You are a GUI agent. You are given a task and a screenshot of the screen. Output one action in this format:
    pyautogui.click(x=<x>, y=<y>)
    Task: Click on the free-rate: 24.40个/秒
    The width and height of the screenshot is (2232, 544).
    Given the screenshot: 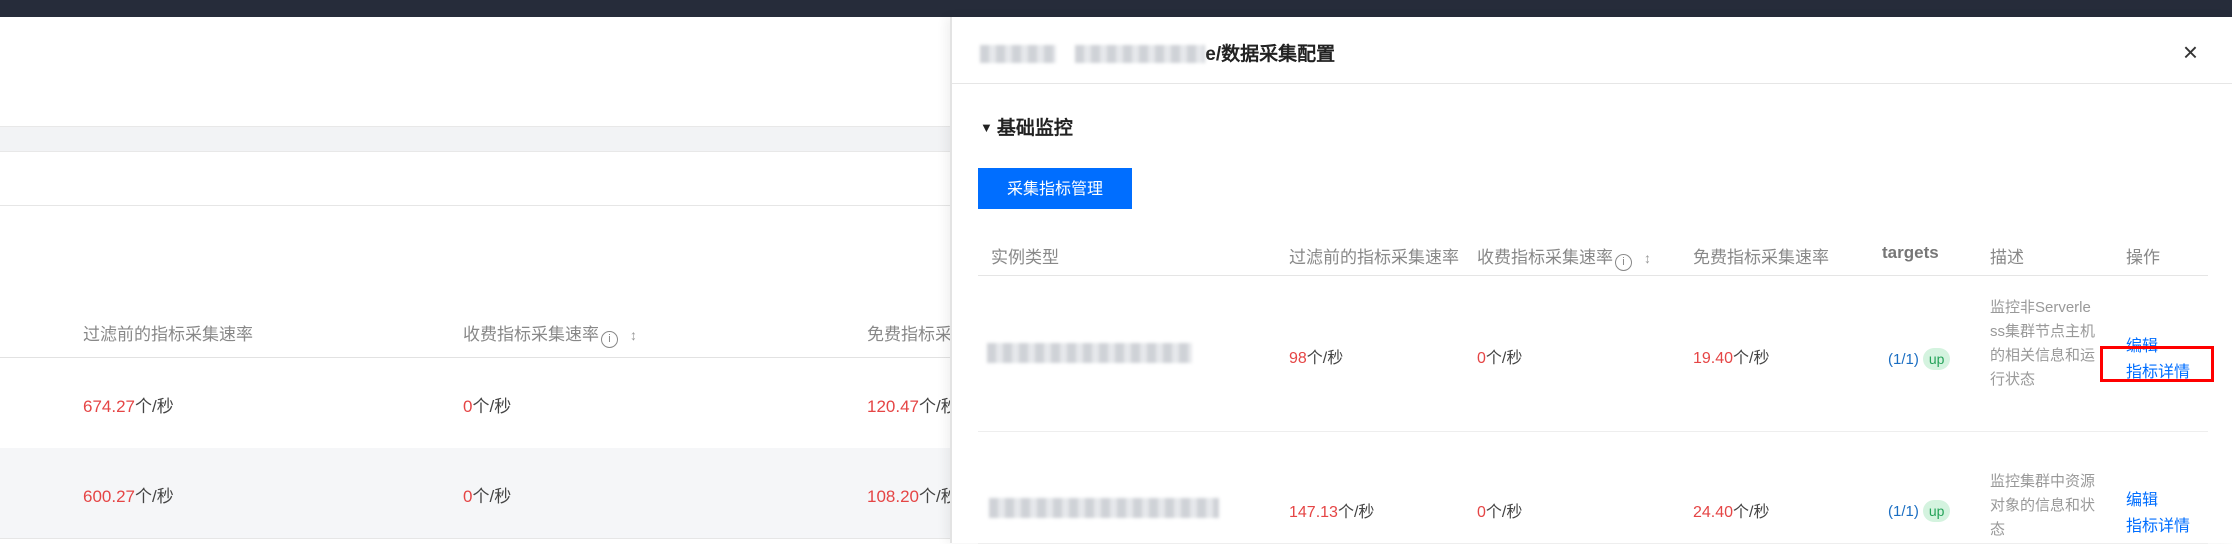 What is the action you would take?
    pyautogui.click(x=1731, y=510)
    